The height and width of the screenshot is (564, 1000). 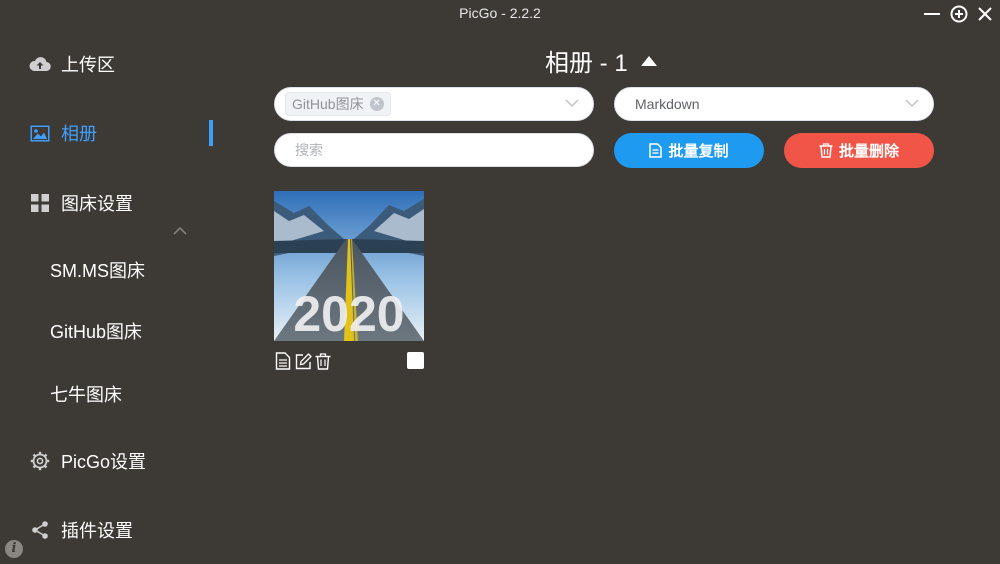 I want to click on info-icon: i, so click(x=14, y=549).